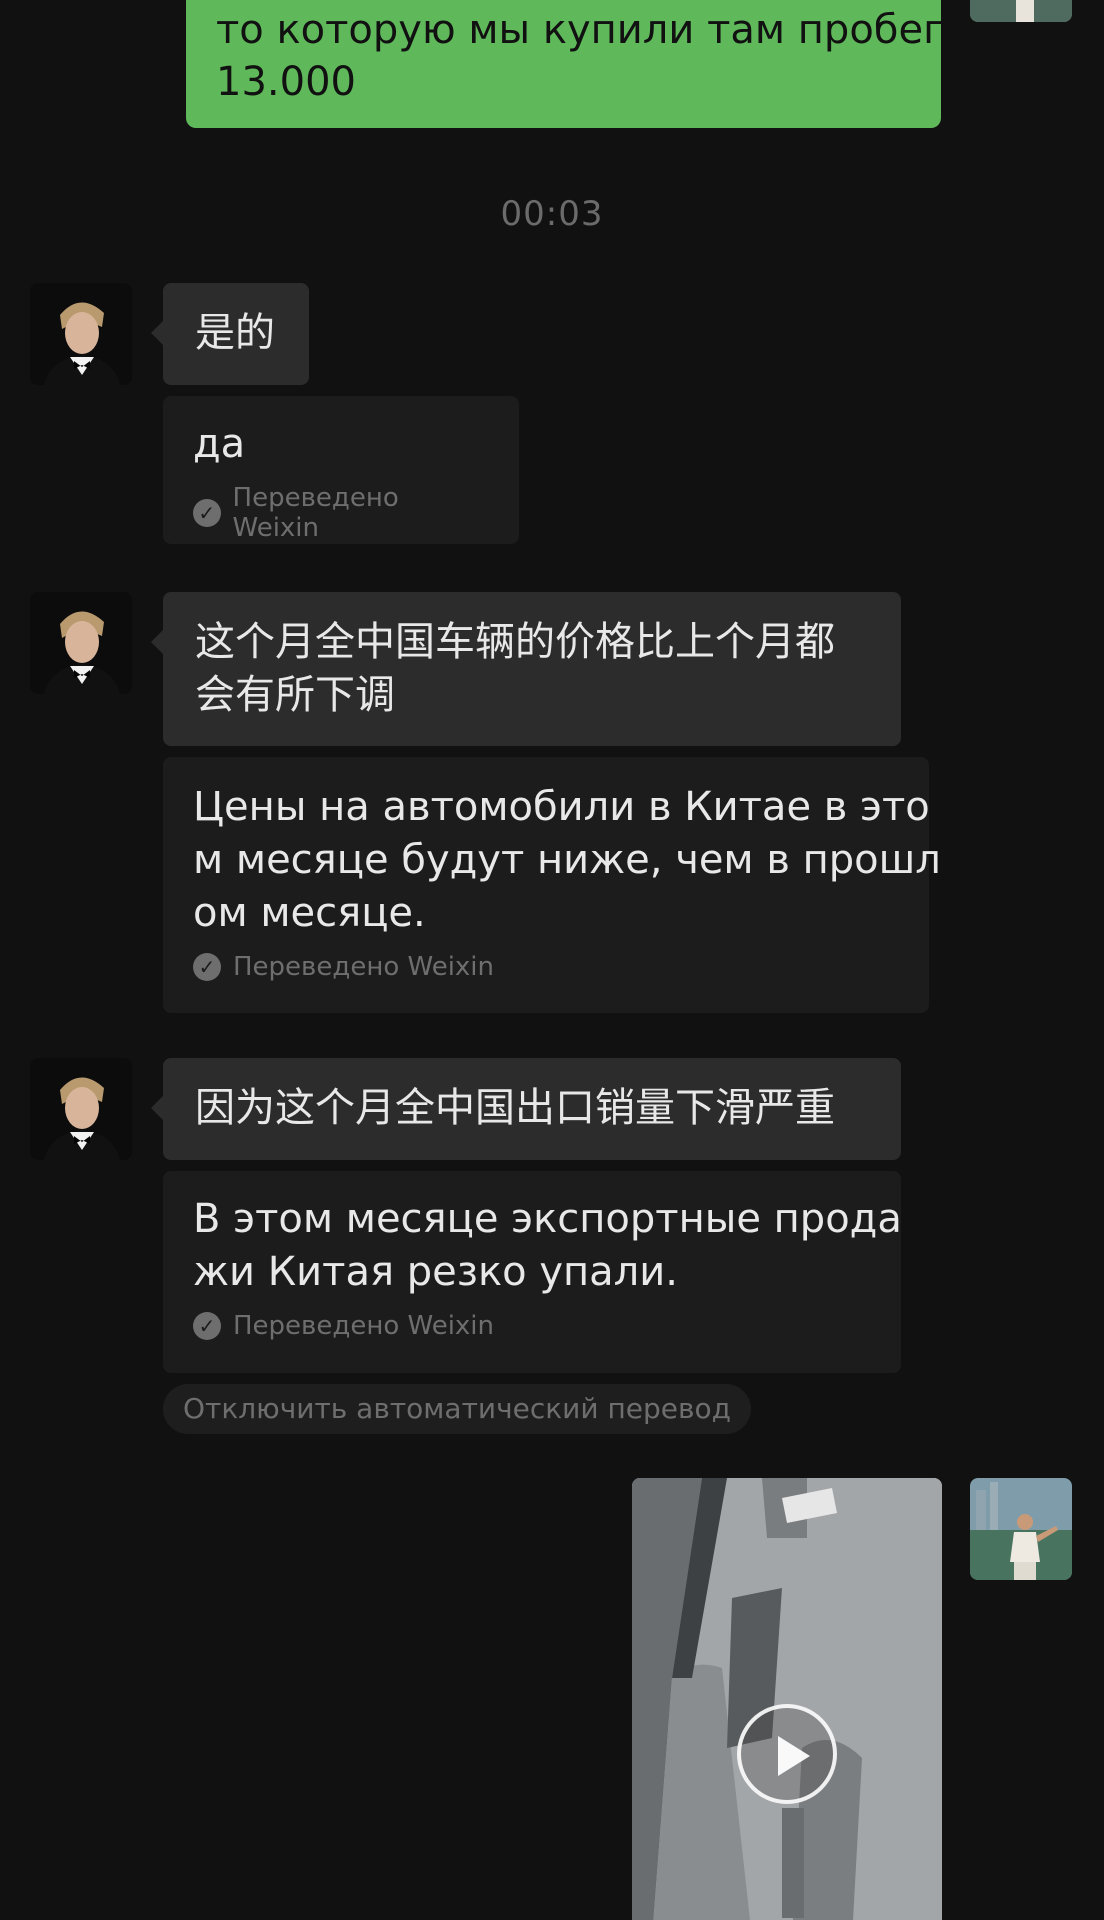  Describe the element at coordinates (341, 470) in the screenshot. I see `translation-bubble: да ✓ Переведено Weixin` at that location.